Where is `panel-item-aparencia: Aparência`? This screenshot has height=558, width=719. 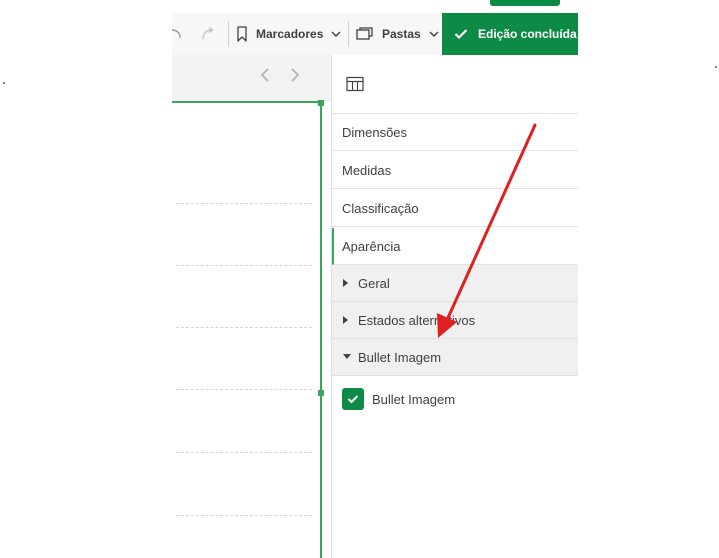
panel-item-aparencia: Aparência is located at coordinates (455, 246).